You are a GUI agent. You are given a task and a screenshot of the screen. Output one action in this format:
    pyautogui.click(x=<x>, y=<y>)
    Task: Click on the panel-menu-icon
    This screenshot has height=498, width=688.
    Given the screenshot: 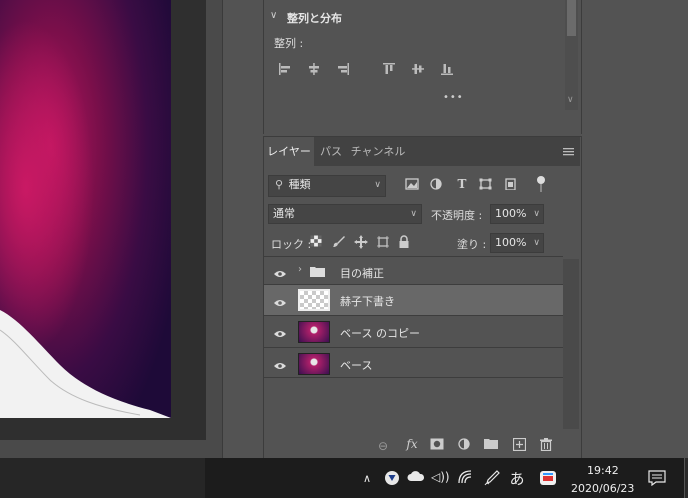 What is the action you would take?
    pyautogui.click(x=568, y=151)
    